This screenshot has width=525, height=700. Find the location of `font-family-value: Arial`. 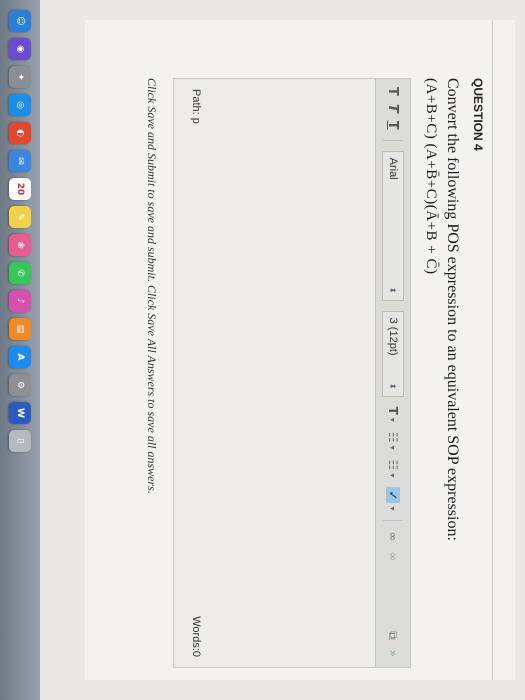

font-family-value: Arial is located at coordinates (393, 168).